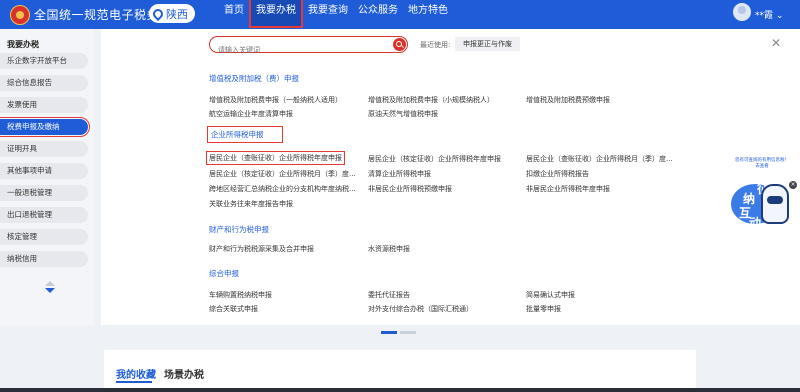 The height and width of the screenshot is (392, 800). Describe the element at coordinates (550, 295) in the screenshot. I see `menu-link: 简易确认式申报` at that location.